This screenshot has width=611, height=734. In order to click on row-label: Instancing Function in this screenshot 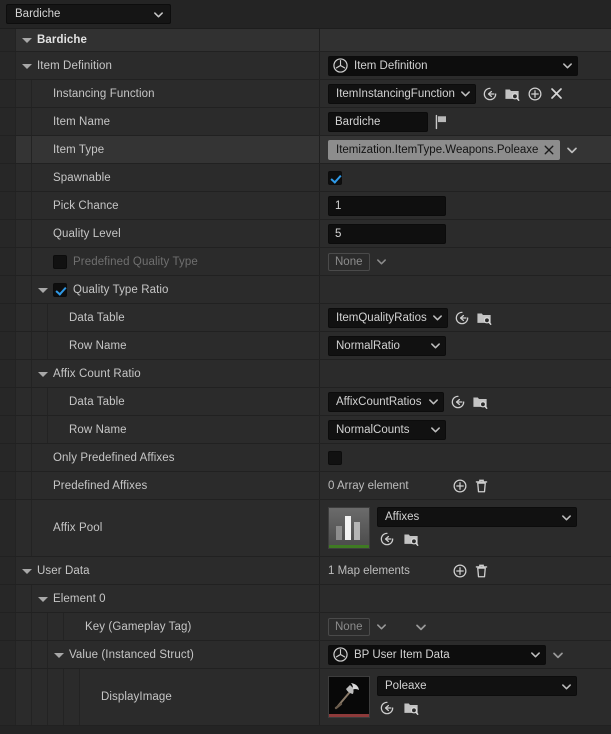, I will do `click(104, 93)`.